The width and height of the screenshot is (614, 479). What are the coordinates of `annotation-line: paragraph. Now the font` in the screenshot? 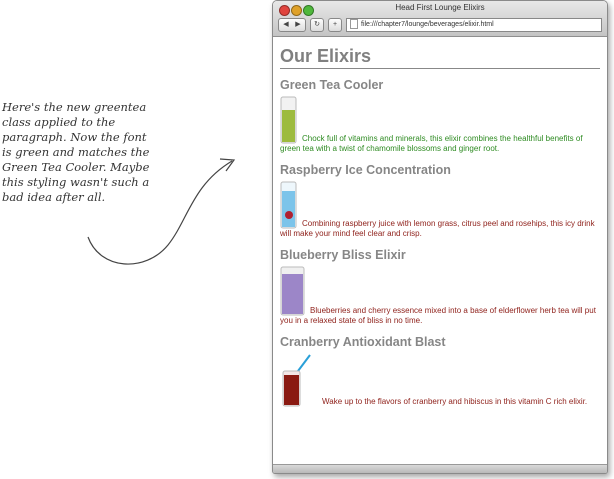 It's located at (74, 137).